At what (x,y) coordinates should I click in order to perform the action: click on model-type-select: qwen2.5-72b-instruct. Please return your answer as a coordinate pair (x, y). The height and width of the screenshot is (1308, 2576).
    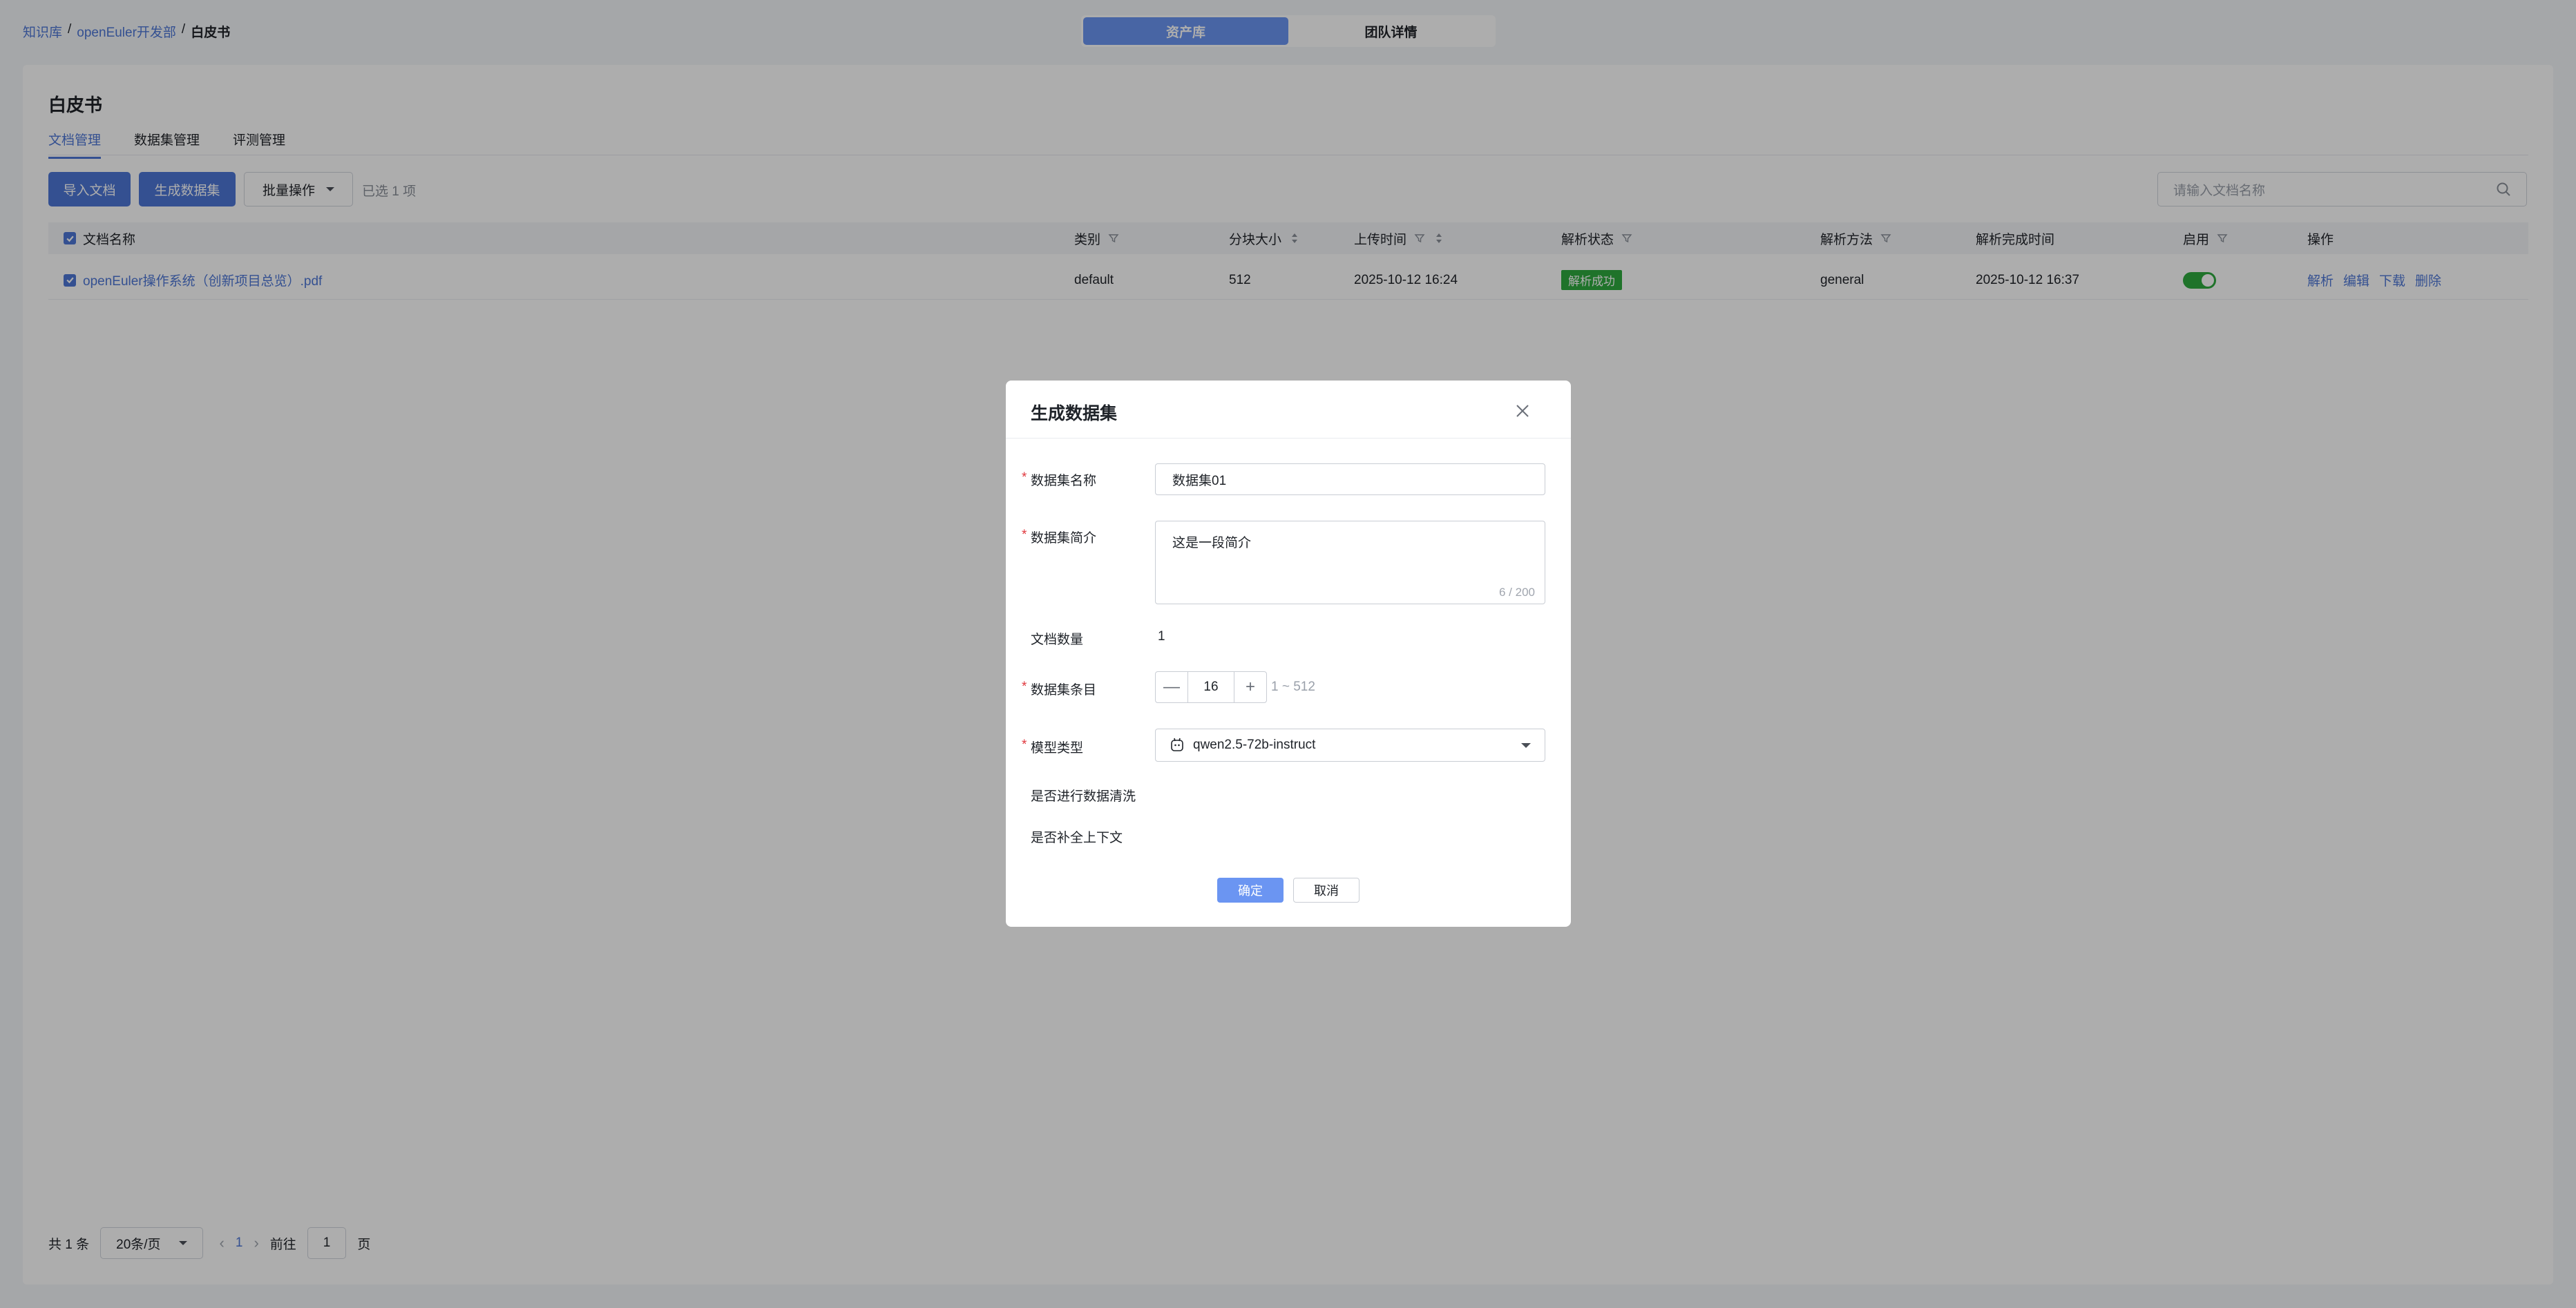
    Looking at the image, I should click on (1350, 746).